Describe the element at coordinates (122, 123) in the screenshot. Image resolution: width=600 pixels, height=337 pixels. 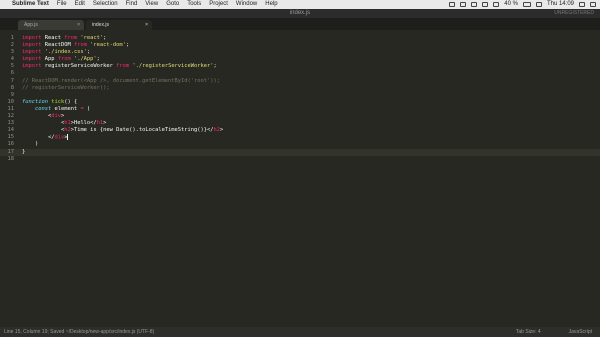
I see `code-line: <h1>Hello</h1>` at that location.